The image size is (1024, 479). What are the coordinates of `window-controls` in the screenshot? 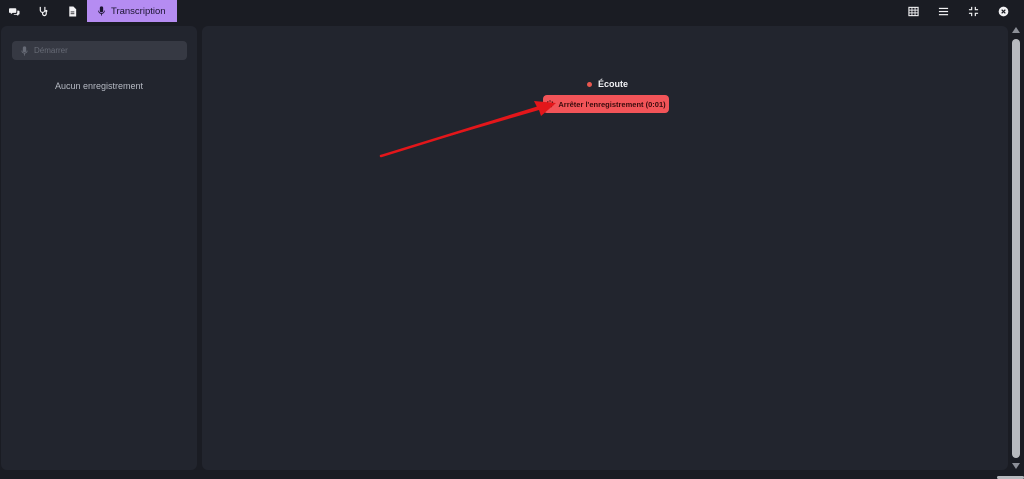 It's located at (958, 11).